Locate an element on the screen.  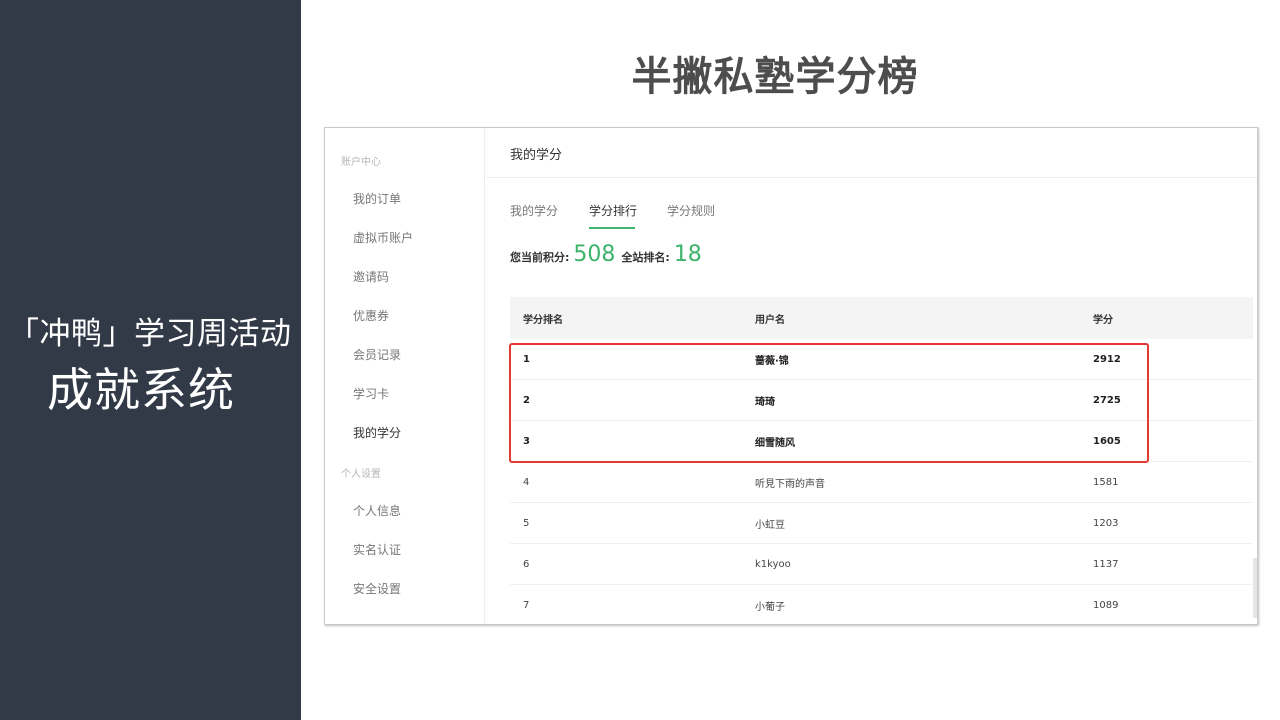
sidebar-group-personal: 个人设置 is located at coordinates (361, 474).